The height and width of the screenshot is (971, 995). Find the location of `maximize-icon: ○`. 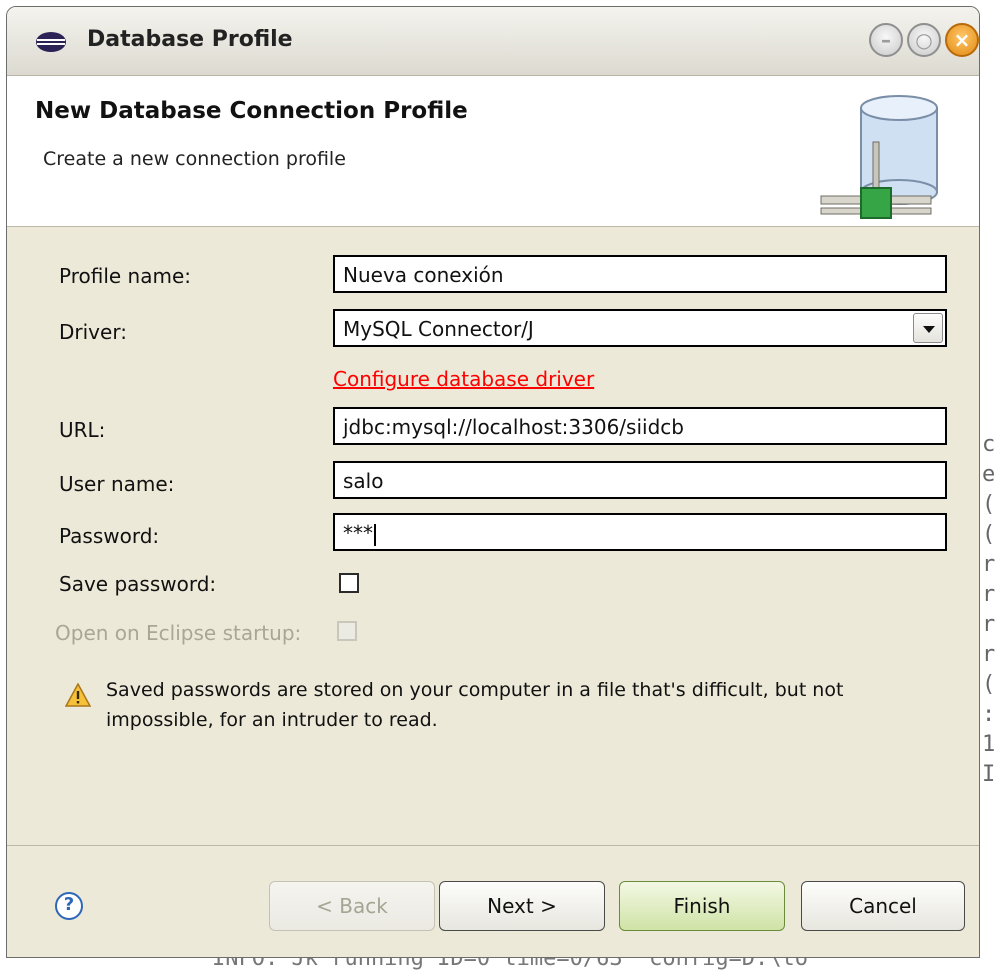

maximize-icon: ○ is located at coordinates (924, 40).